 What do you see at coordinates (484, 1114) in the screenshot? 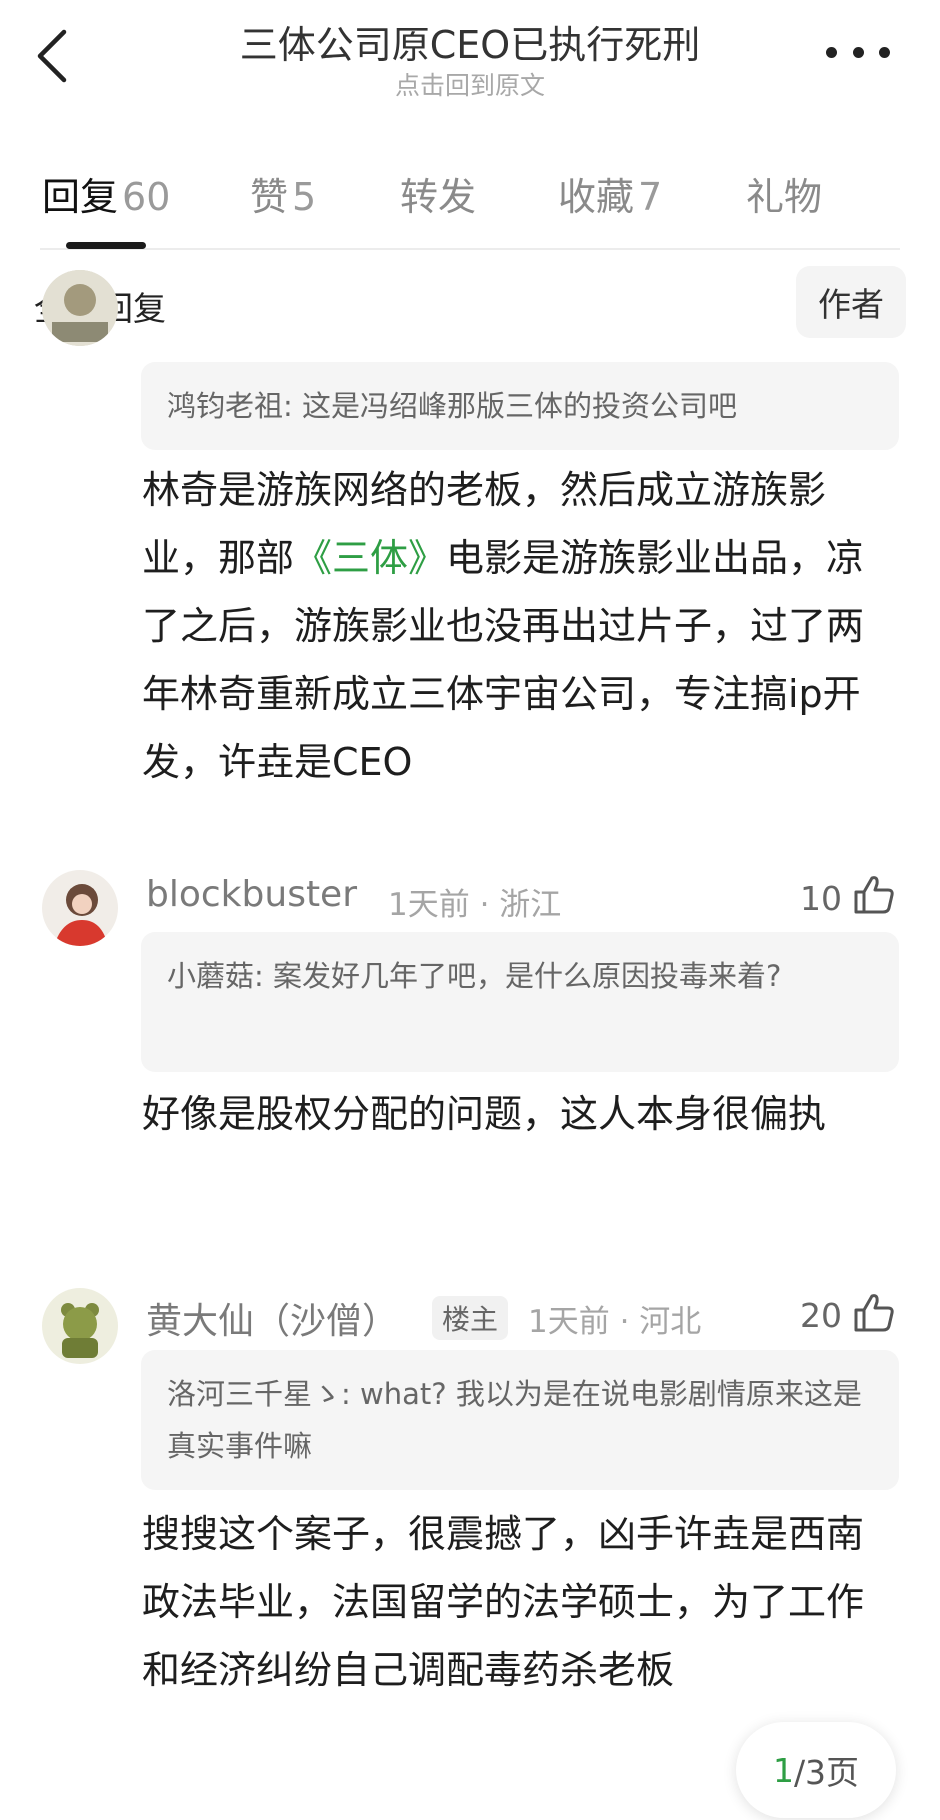
I see `comment-body: 好像是股权分配的问题，这人本身很偏执` at bounding box center [484, 1114].